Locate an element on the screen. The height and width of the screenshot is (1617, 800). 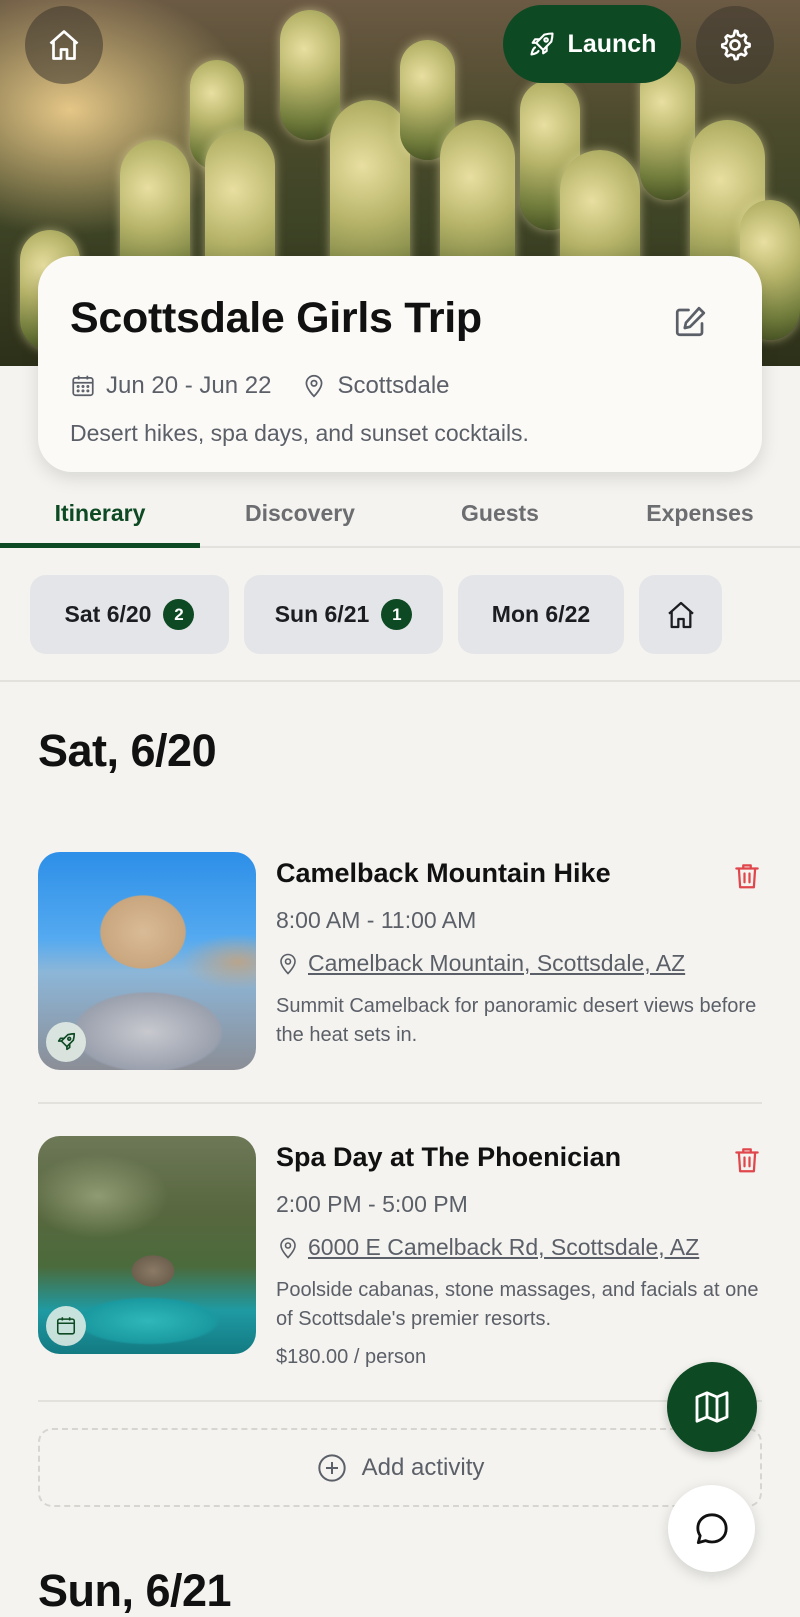
launch-button: Launch is located at coordinates (592, 44).